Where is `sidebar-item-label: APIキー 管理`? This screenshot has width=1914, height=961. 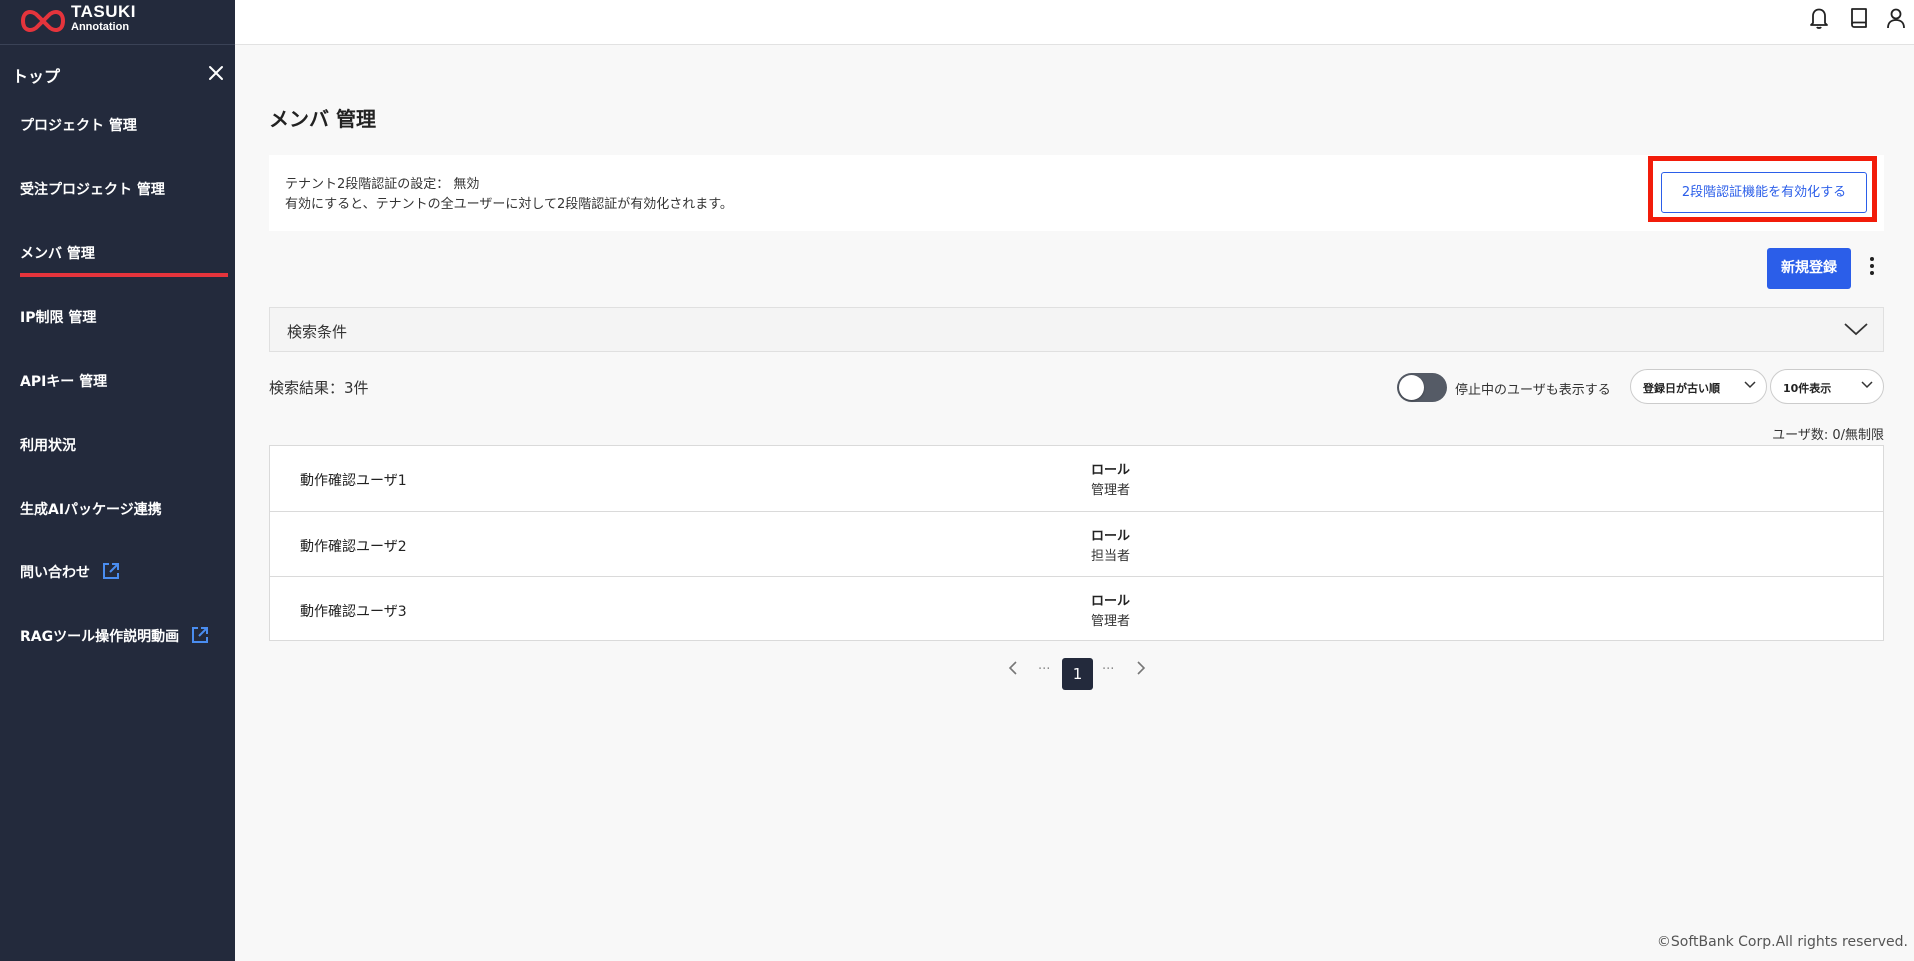
sidebar-item-label: APIキー 管理 is located at coordinates (64, 382).